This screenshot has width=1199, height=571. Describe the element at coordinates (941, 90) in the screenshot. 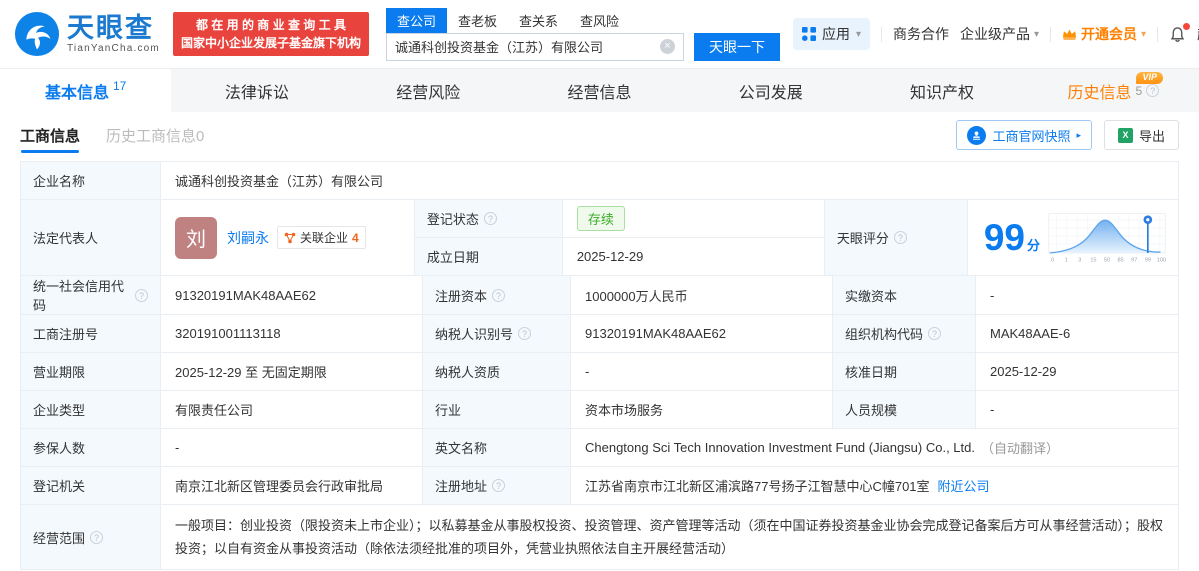

I see `tab-intellectual-property: 知识产权` at that location.